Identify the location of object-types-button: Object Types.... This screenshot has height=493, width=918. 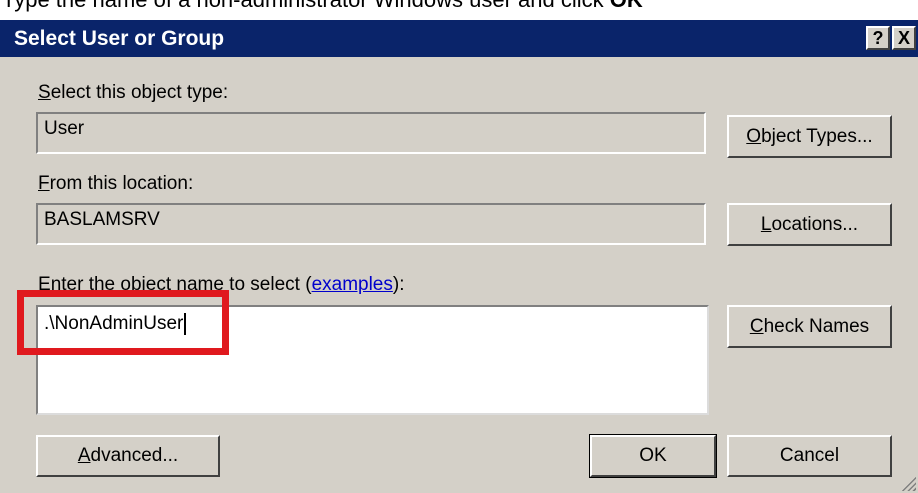
(809, 136).